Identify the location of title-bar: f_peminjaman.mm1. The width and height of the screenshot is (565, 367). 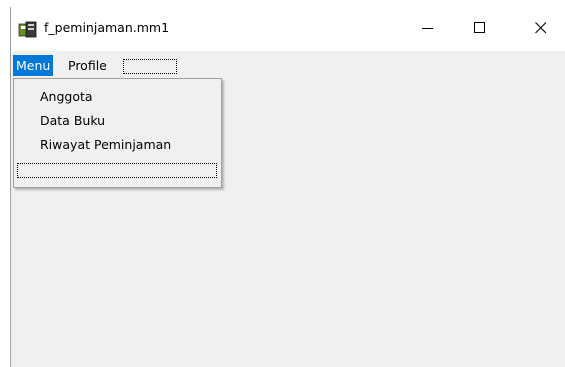
(288, 29).